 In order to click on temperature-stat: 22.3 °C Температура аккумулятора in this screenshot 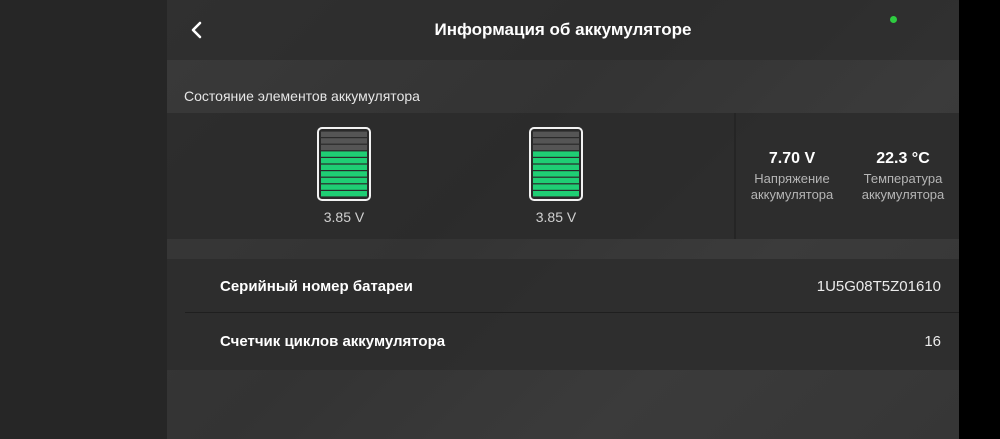, I will do `click(903, 176)`.